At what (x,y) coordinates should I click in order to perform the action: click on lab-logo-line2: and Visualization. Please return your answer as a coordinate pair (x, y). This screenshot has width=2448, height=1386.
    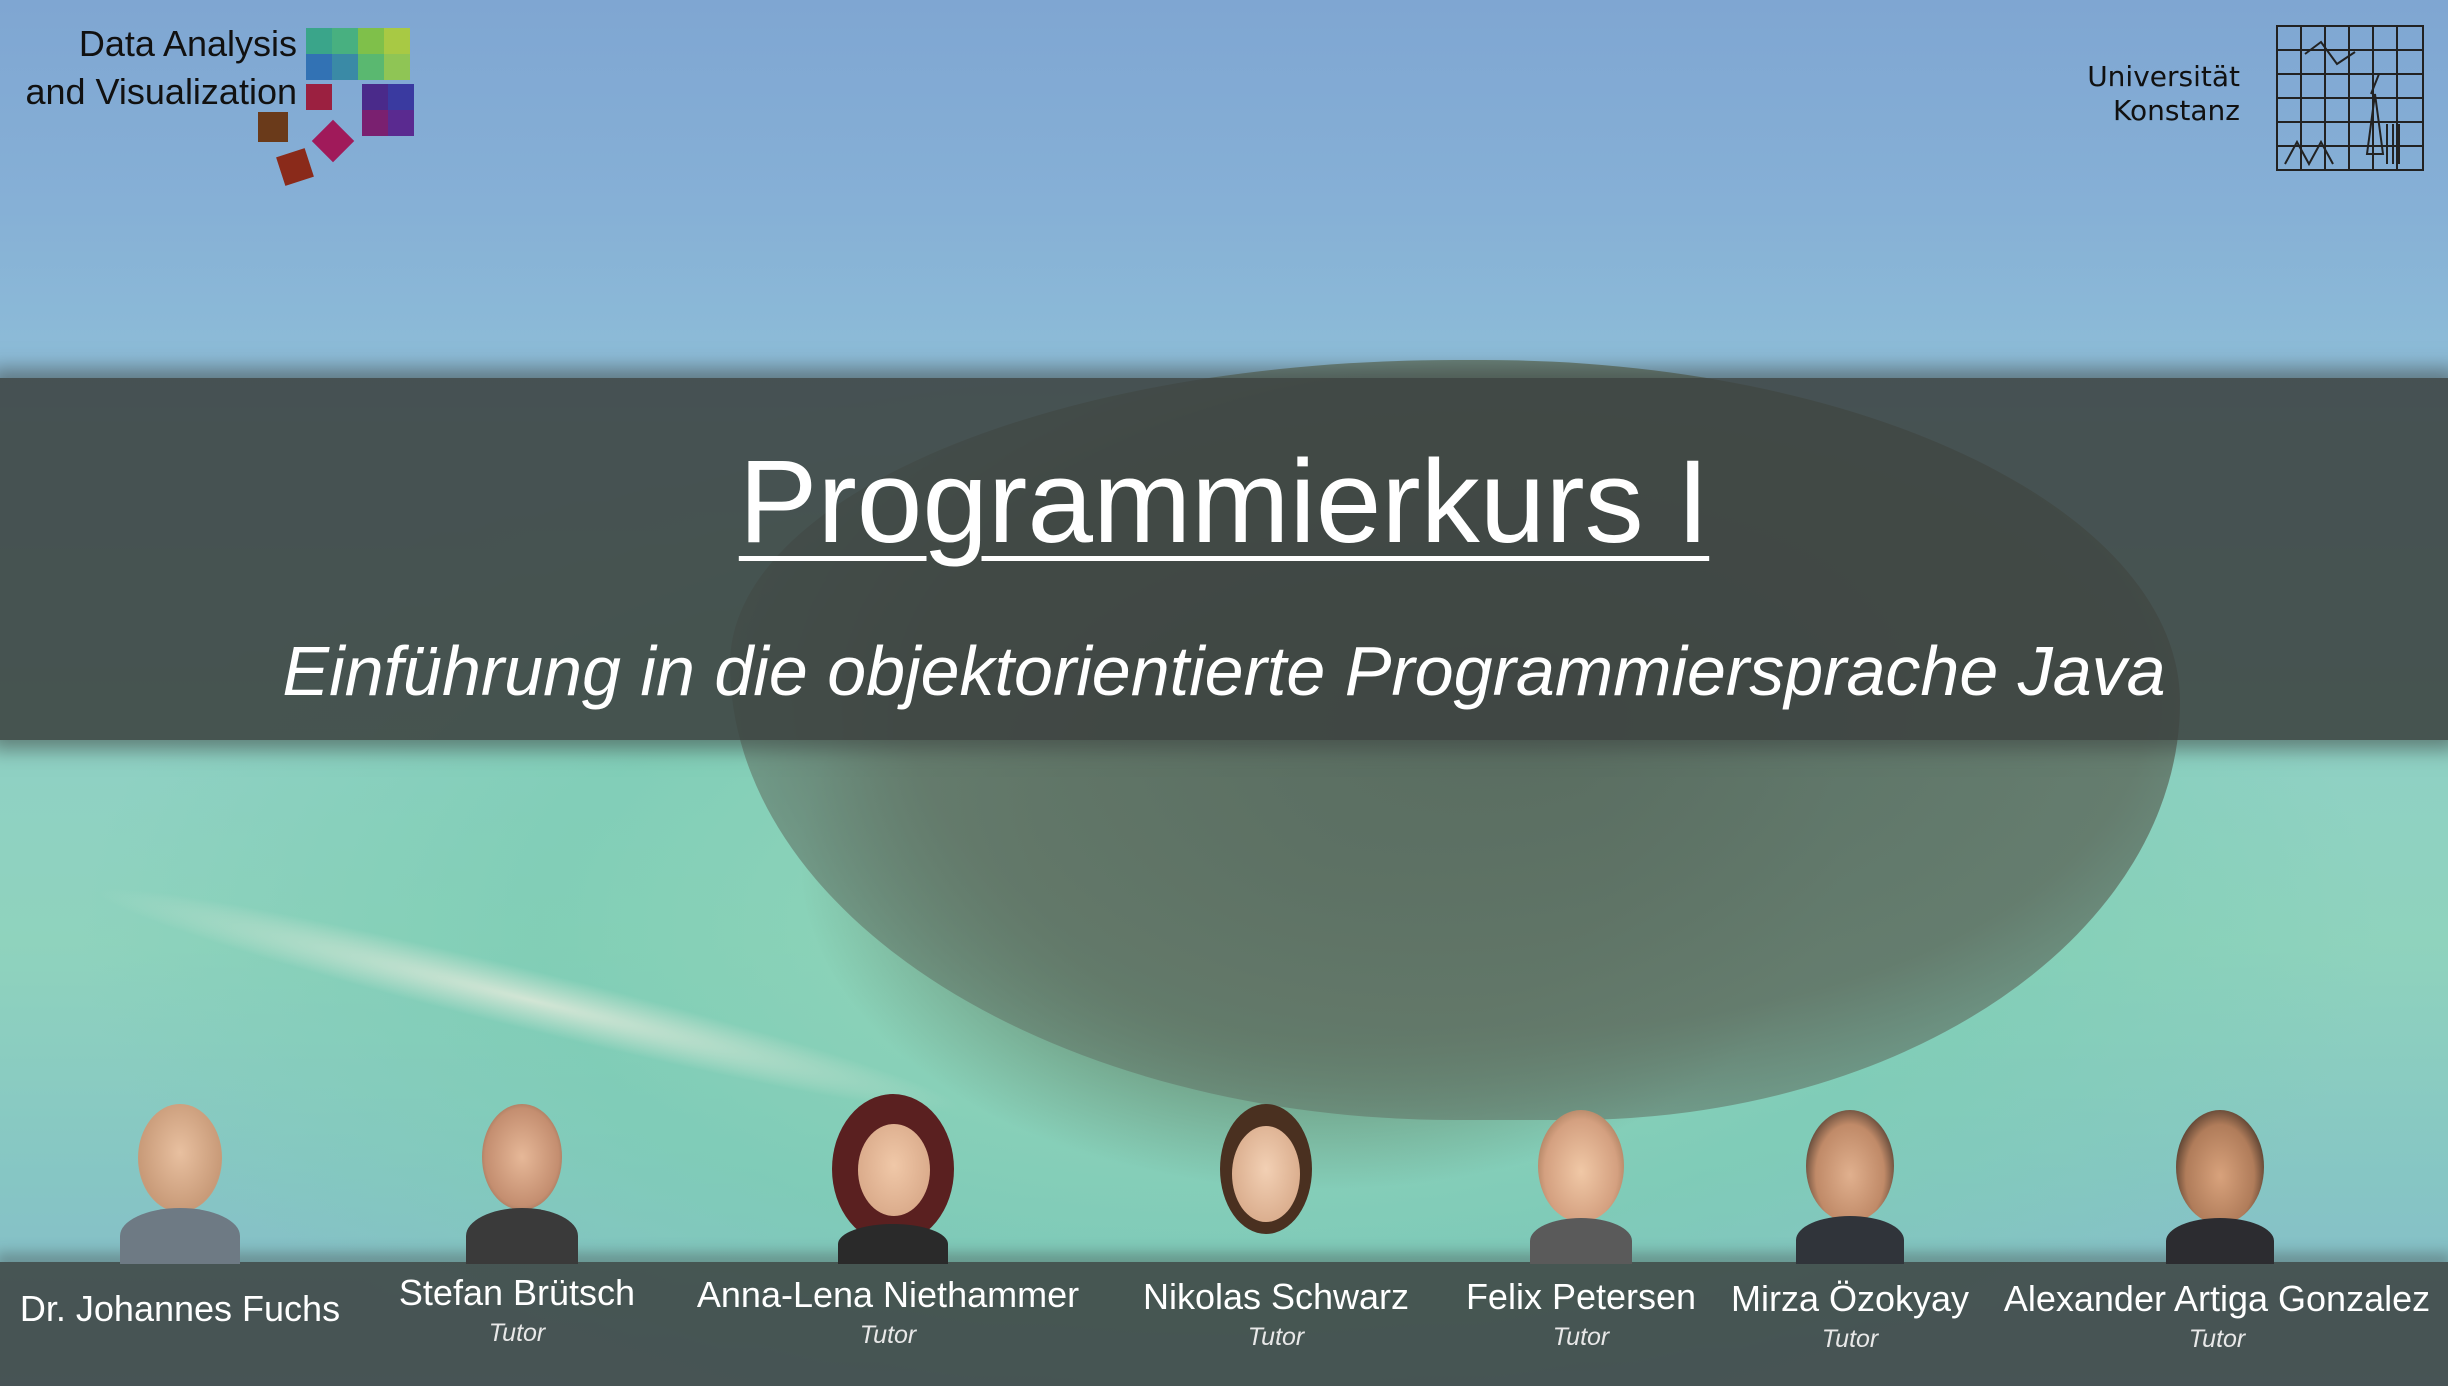
    Looking at the image, I should click on (161, 91).